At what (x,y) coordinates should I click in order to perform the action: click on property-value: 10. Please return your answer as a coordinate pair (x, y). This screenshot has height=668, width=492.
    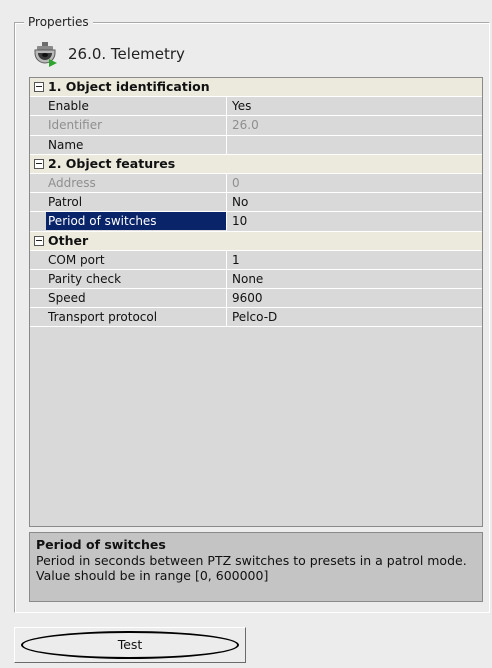
    Looking at the image, I should click on (354, 222).